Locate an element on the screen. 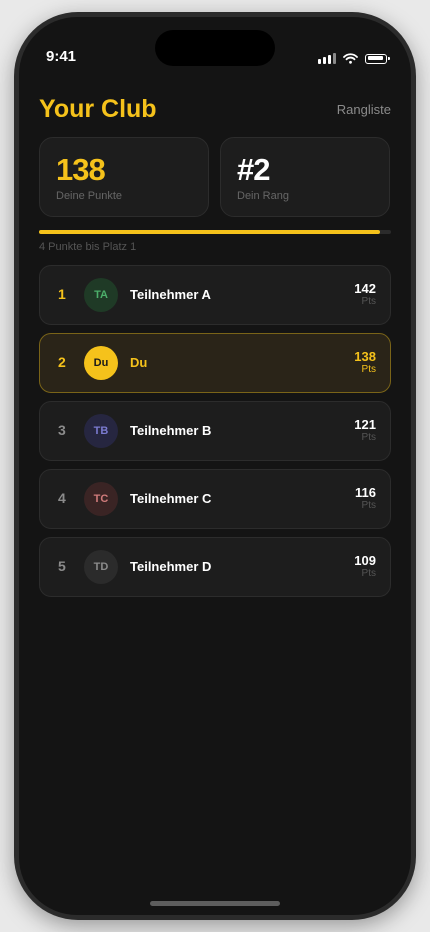  points-card: 138 Deine Punkte is located at coordinates (124, 177).